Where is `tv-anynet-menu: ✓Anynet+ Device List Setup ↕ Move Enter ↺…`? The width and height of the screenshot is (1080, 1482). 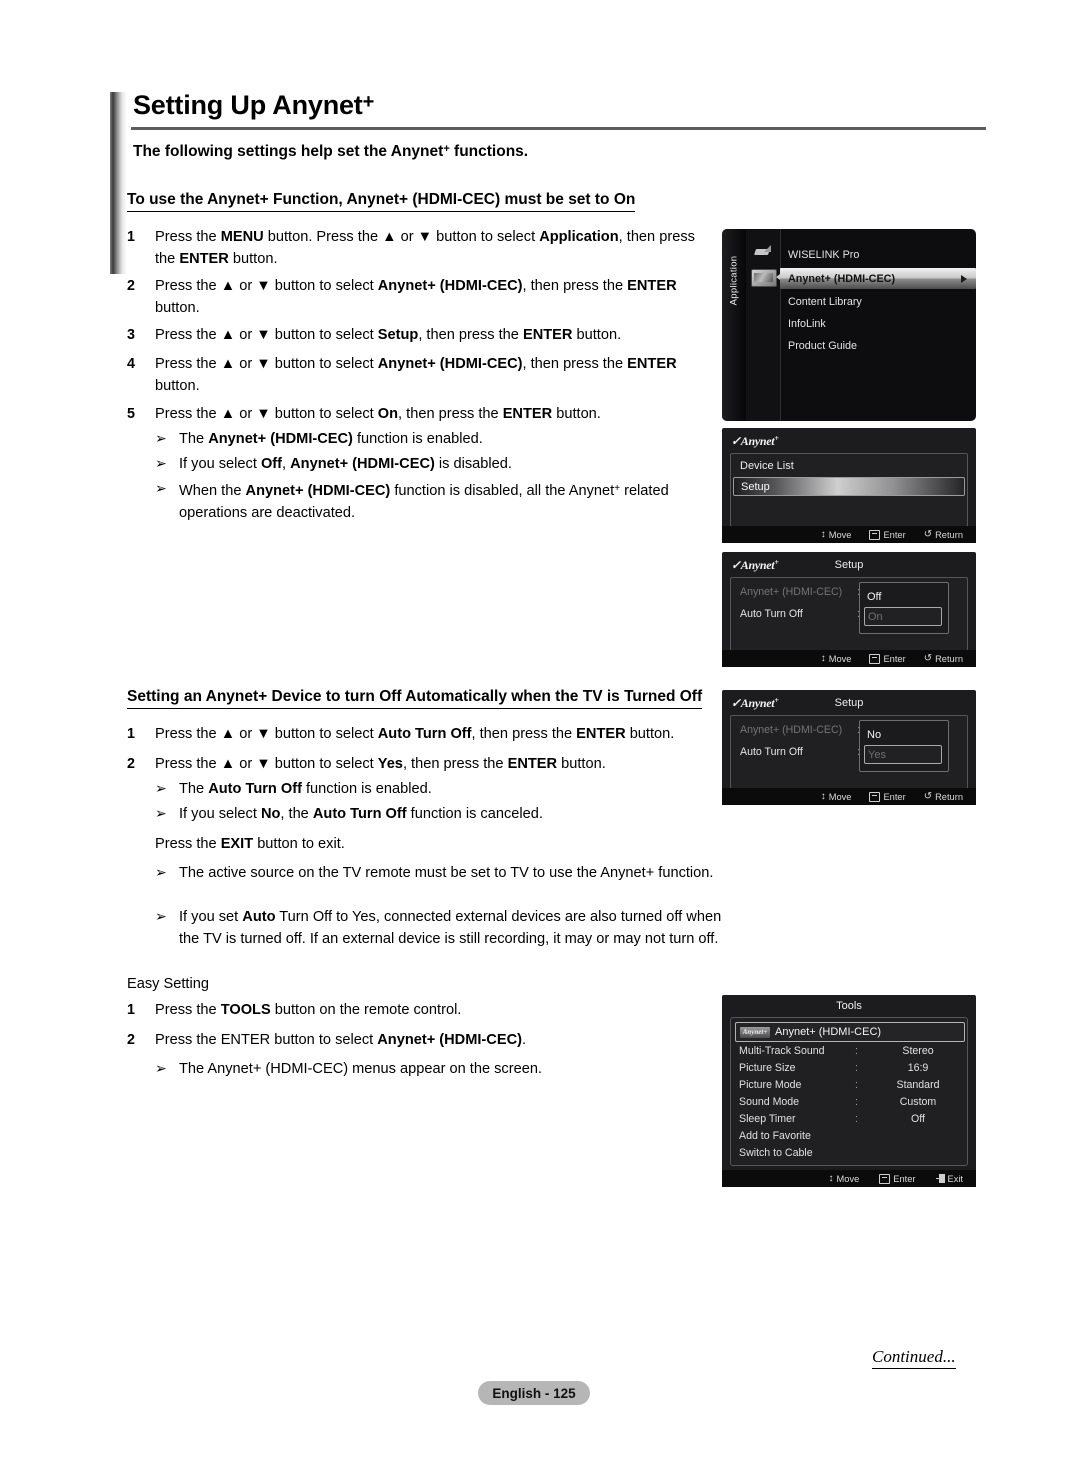 tv-anynet-menu: ✓Anynet+ Device List Setup ↕ Move Enter ↺… is located at coordinates (849, 485).